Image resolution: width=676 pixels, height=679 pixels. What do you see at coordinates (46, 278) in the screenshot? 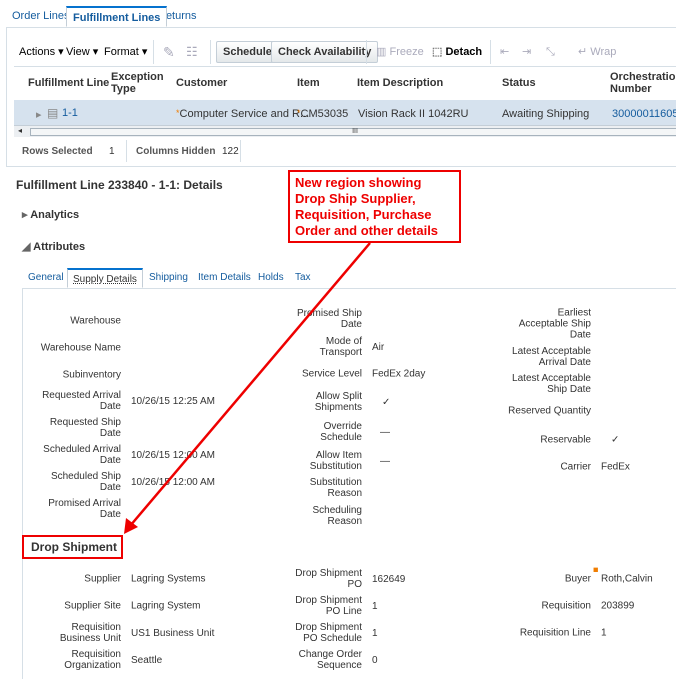
I see `subtab-general: General` at bounding box center [46, 278].